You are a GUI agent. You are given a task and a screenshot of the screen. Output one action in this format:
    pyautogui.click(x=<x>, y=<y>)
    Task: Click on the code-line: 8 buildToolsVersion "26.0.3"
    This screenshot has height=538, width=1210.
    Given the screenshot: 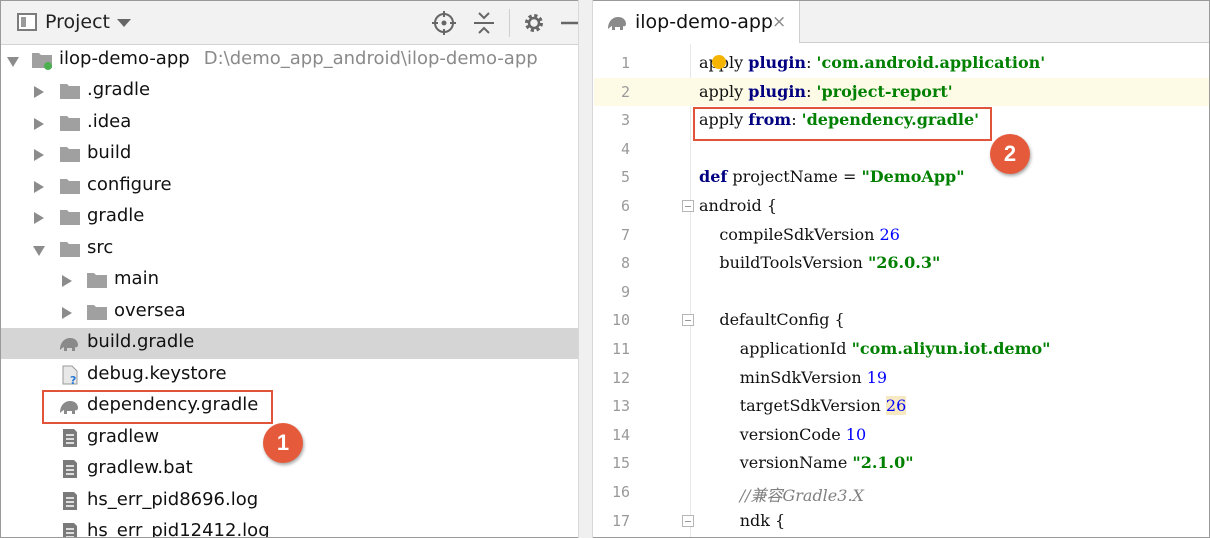 What is the action you would take?
    pyautogui.click(x=901, y=263)
    